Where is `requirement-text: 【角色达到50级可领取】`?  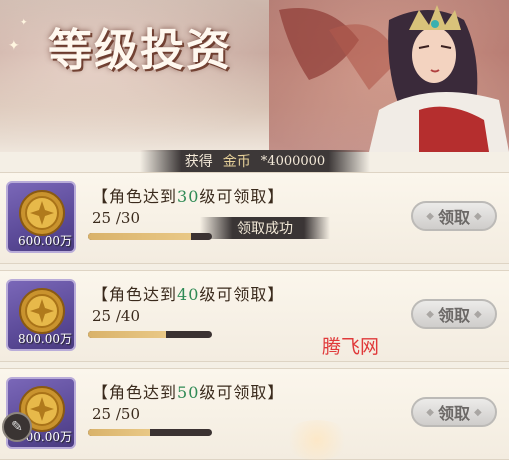
requirement-text: 【角色达到50级可领取】 is located at coordinates (188, 392).